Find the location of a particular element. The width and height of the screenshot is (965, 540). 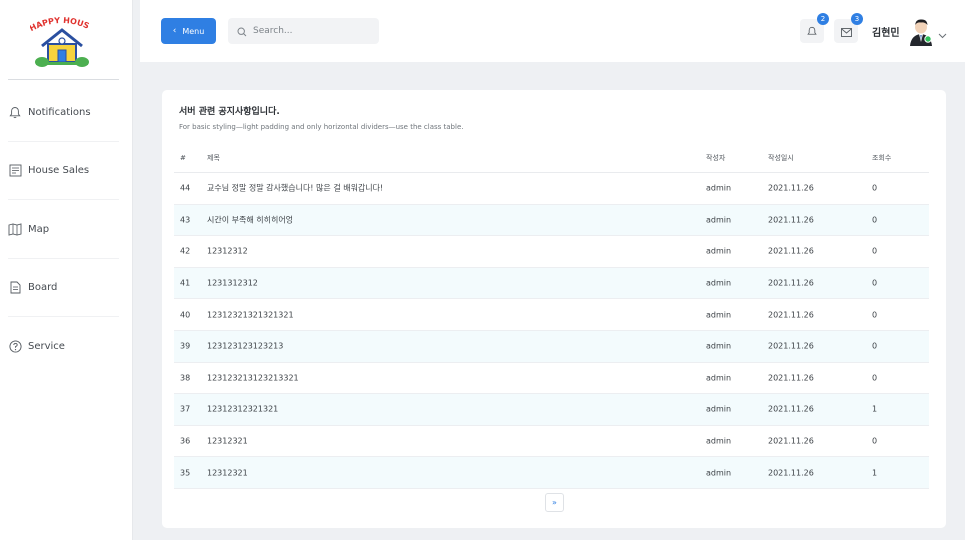

chevron-down-icon is located at coordinates (942, 33).